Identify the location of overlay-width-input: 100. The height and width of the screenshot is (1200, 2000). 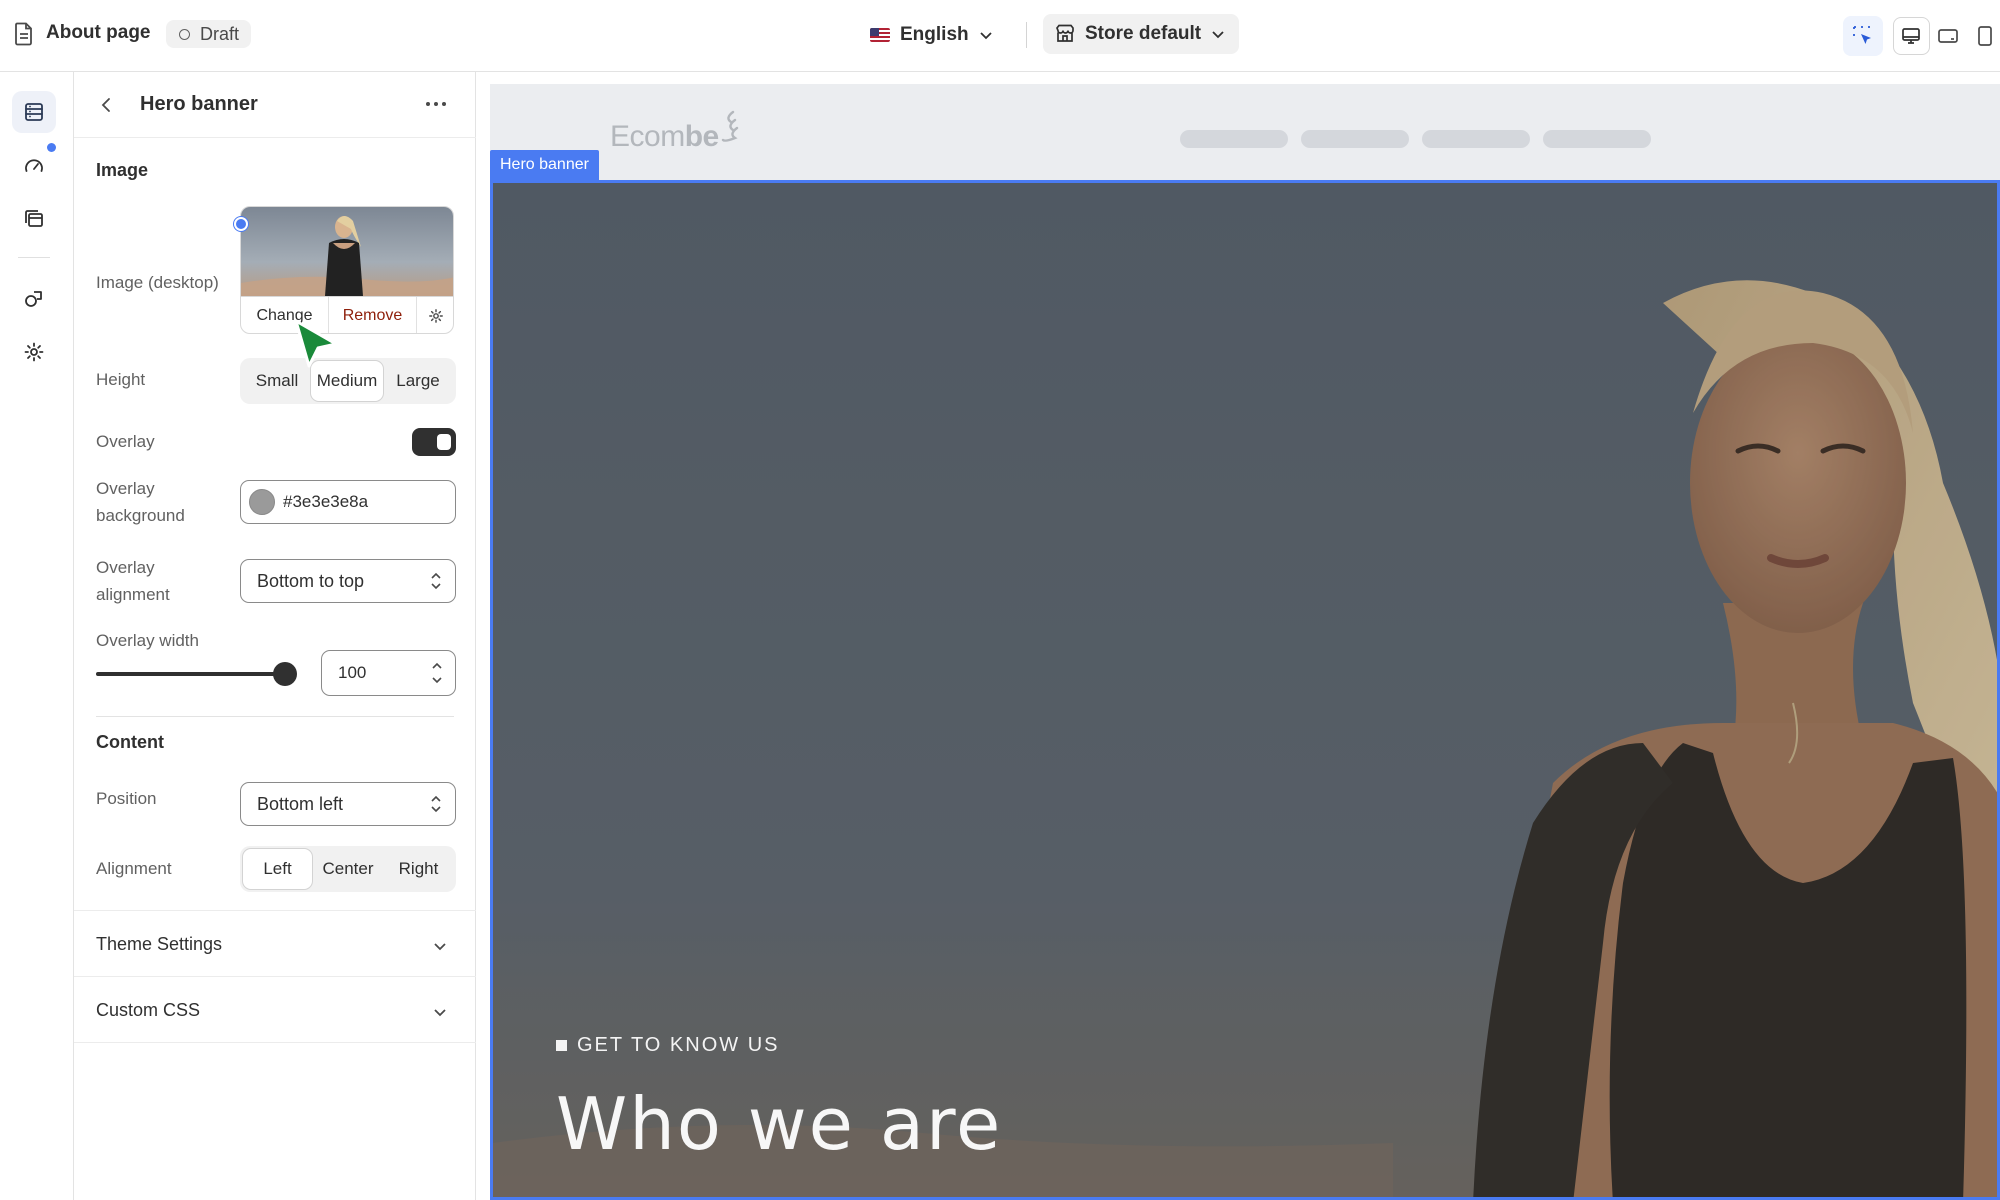
(388, 673).